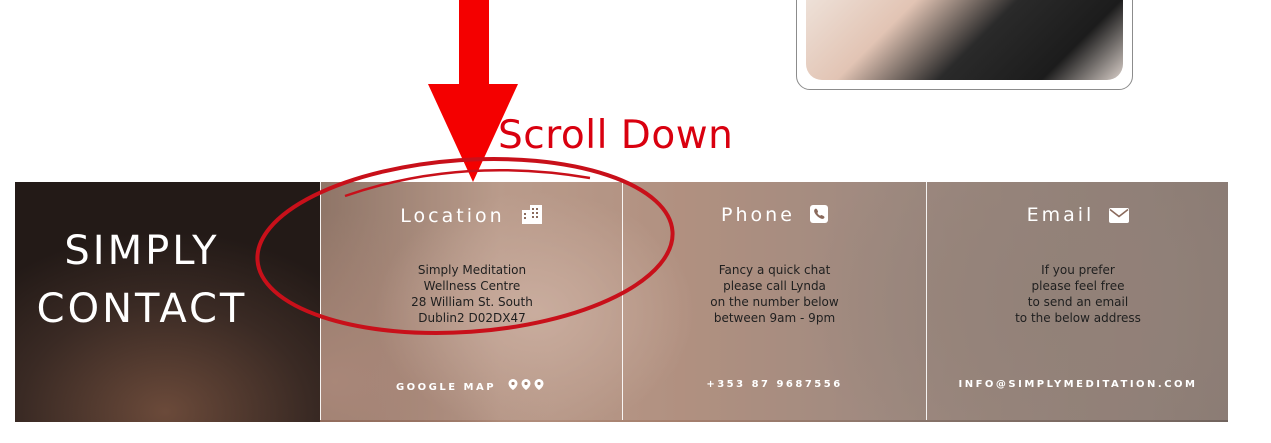 The height and width of the screenshot is (443, 1271). Describe the element at coordinates (758, 215) in the screenshot. I see `phone-heading-text: Phone` at that location.